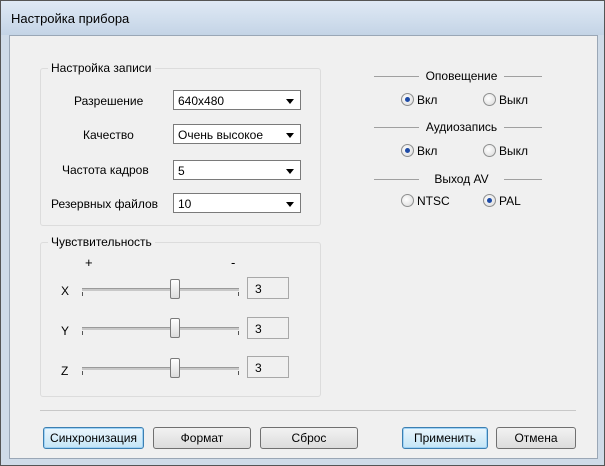  Describe the element at coordinates (268, 288) in the screenshot. I see `x-value-field: 3` at that location.